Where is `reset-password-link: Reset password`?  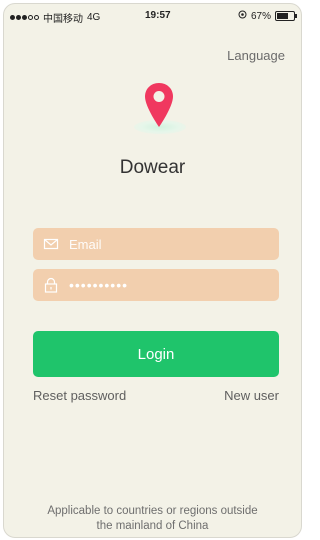
reset-password-link: Reset password is located at coordinates (79, 395).